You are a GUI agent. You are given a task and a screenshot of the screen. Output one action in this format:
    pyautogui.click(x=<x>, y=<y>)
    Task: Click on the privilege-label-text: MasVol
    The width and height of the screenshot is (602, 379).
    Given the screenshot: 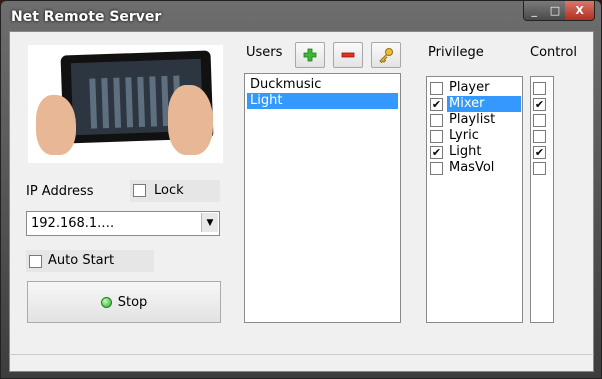 What is the action you would take?
    pyautogui.click(x=472, y=167)
    